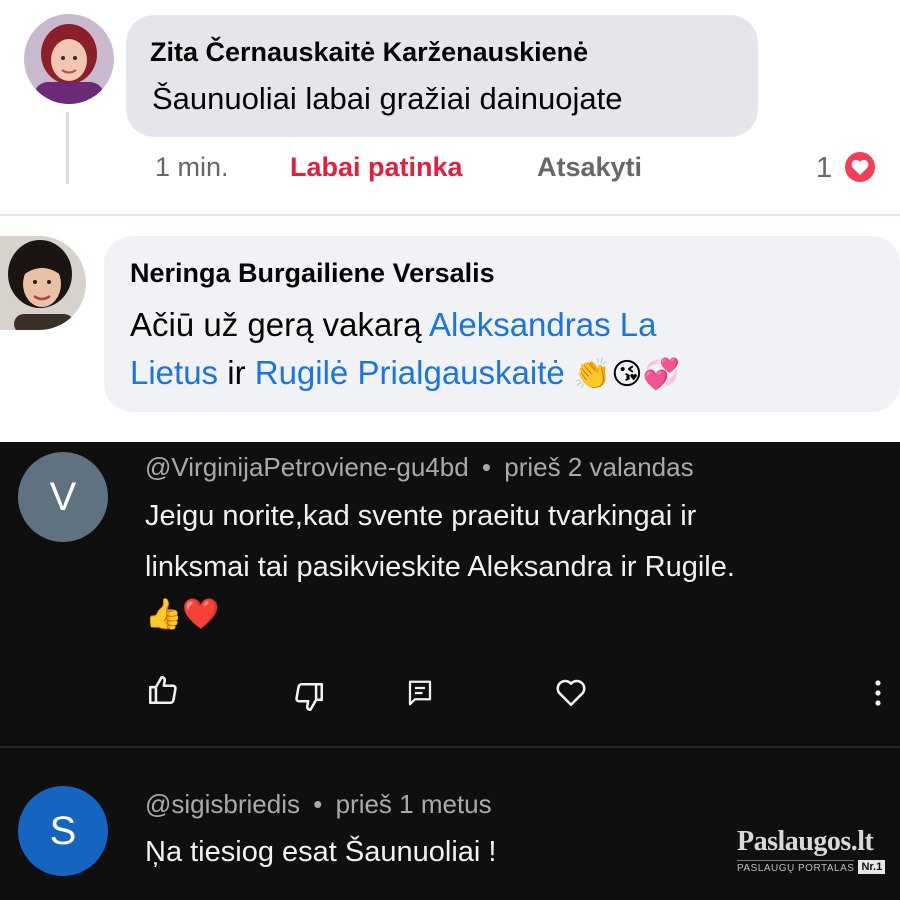 The width and height of the screenshot is (900, 900). I want to click on dislike-icon, so click(309, 697).